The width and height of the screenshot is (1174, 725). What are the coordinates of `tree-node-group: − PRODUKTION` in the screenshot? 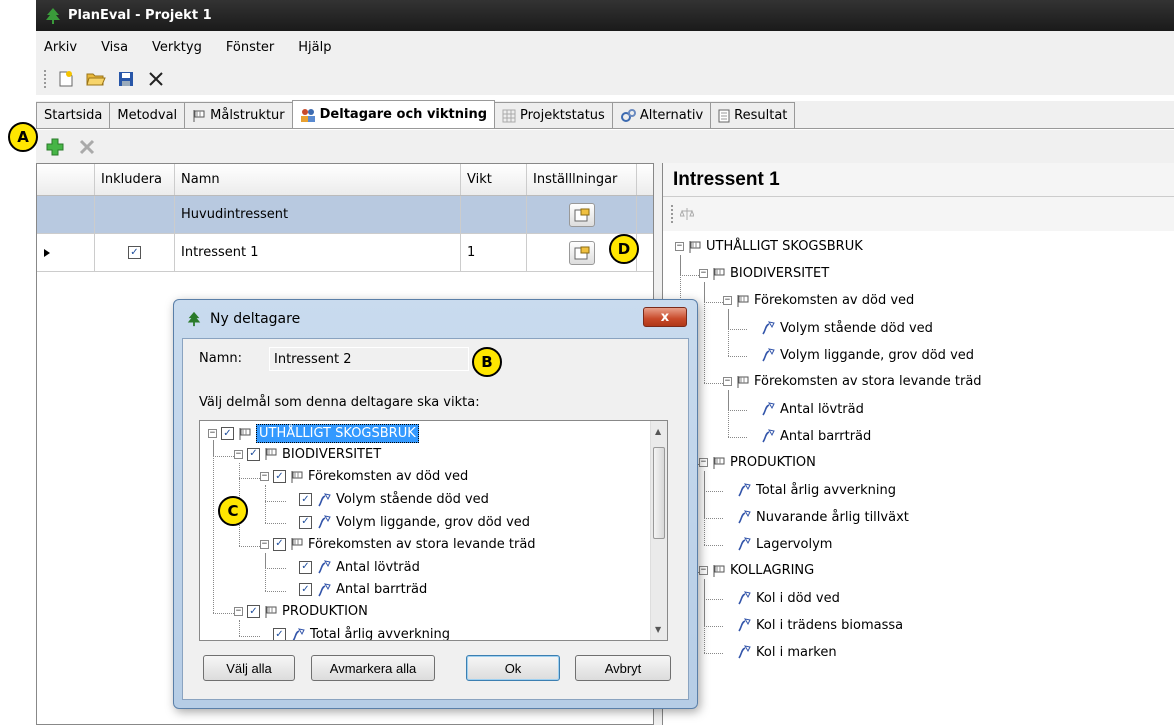 It's located at (757, 462).